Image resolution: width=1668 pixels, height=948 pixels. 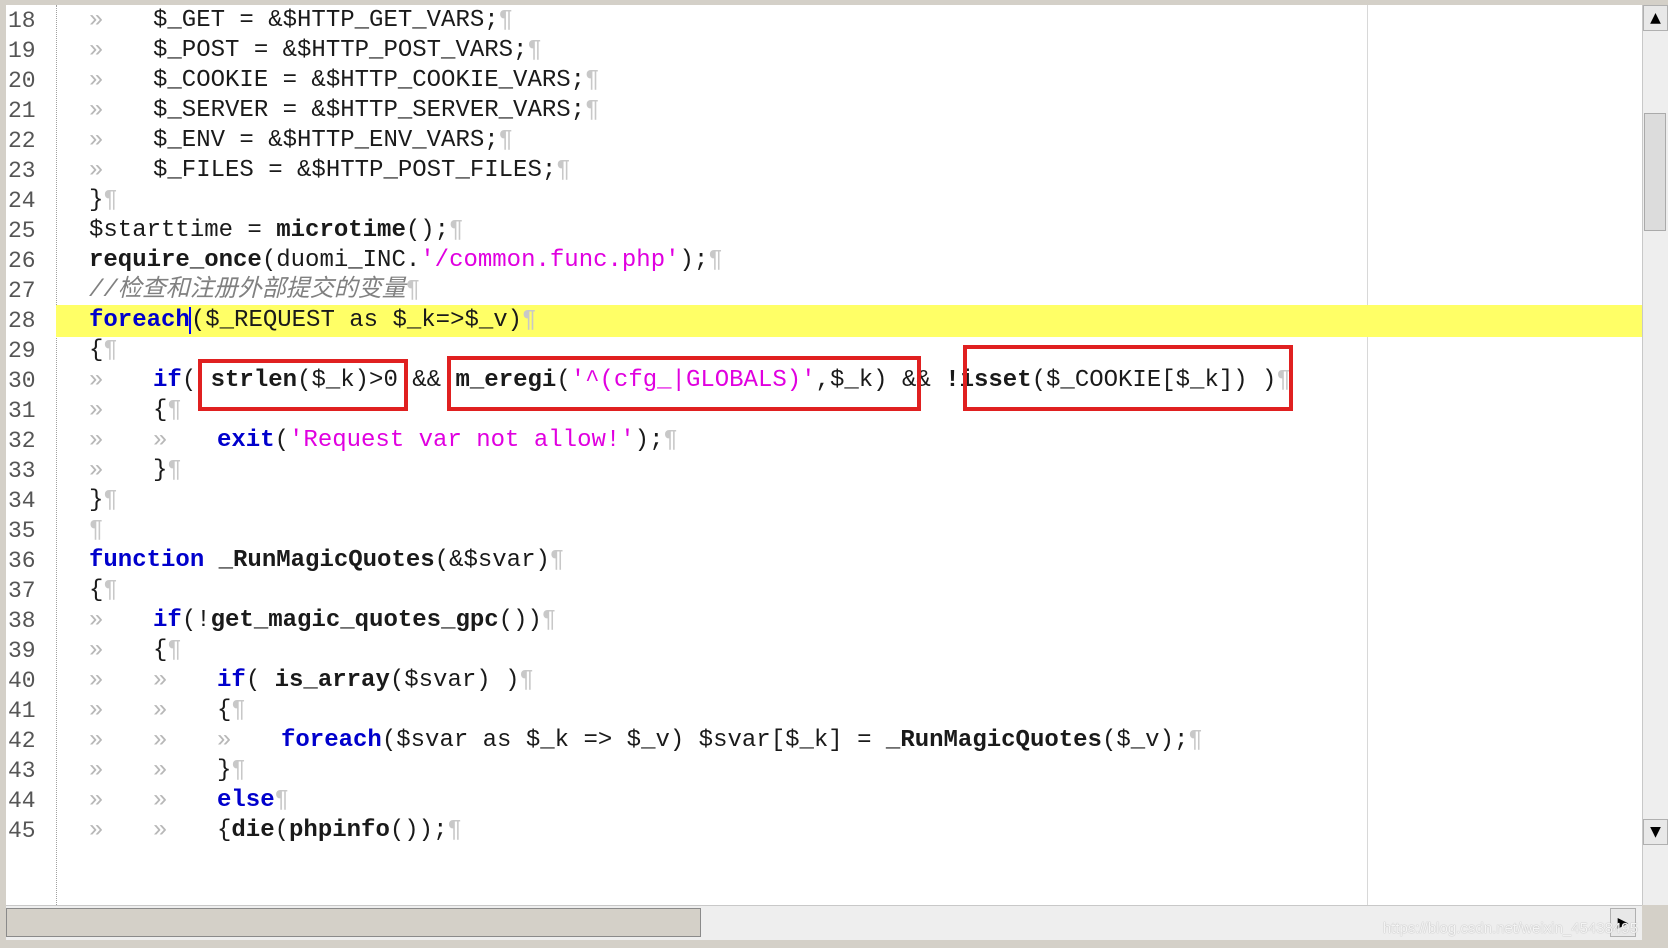 I want to click on code-token: microtime, so click(x=341, y=230).